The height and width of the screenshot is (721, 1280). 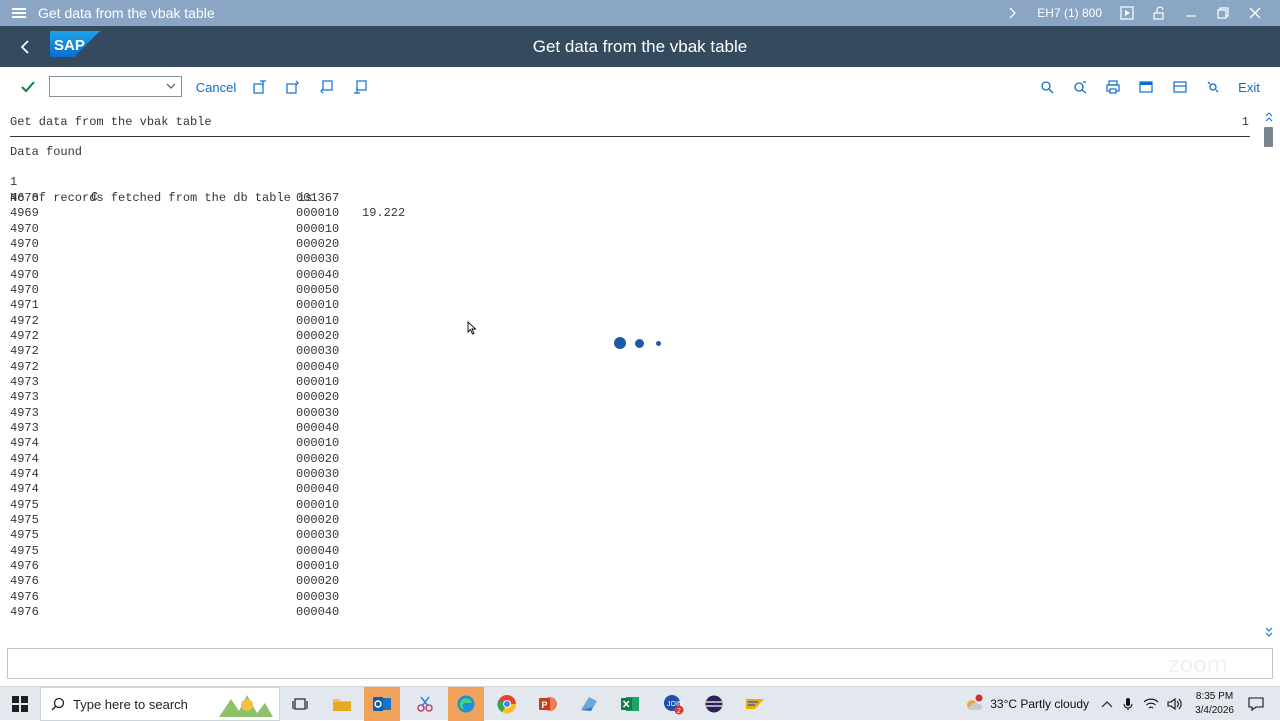 What do you see at coordinates (1269, 632) in the screenshot?
I see `scroll-down-icon` at bounding box center [1269, 632].